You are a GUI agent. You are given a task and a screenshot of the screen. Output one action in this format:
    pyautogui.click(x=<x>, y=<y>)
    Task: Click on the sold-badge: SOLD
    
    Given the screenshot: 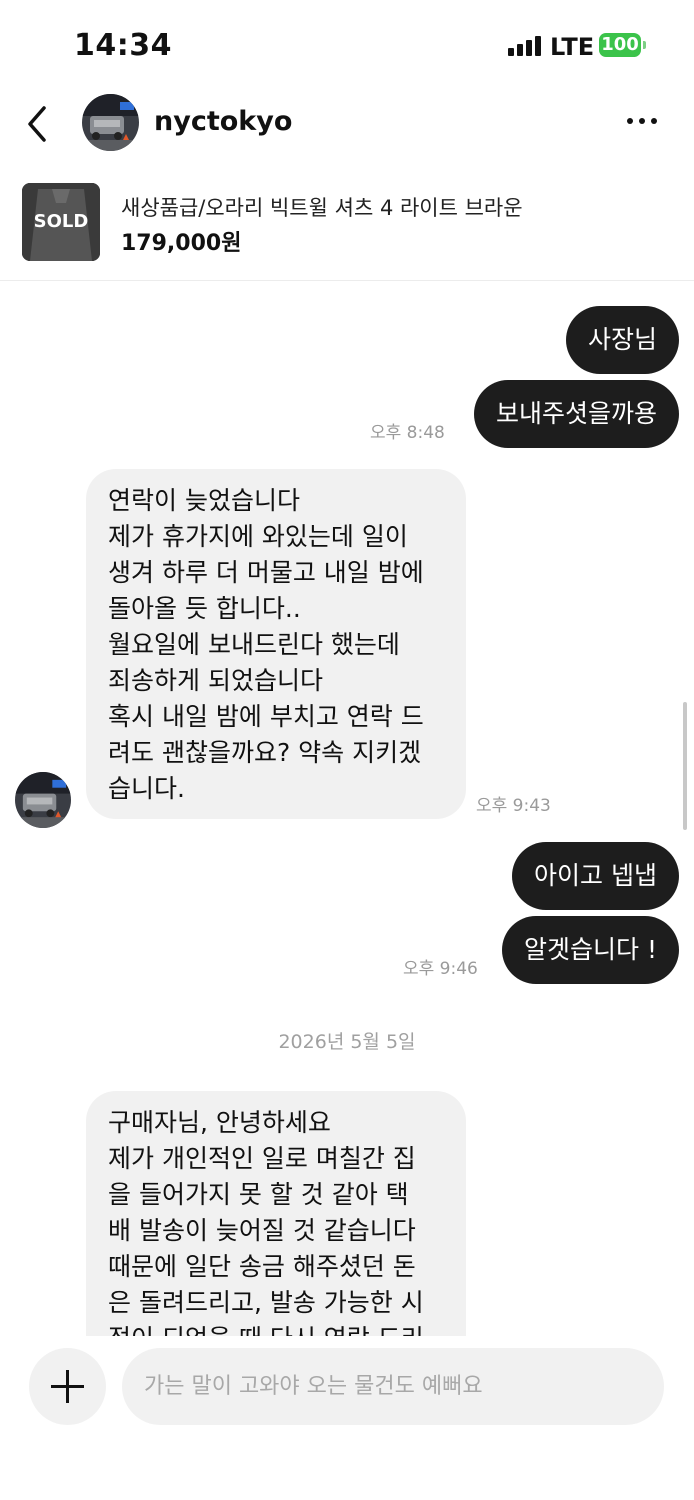 What is the action you would take?
    pyautogui.click(x=61, y=221)
    